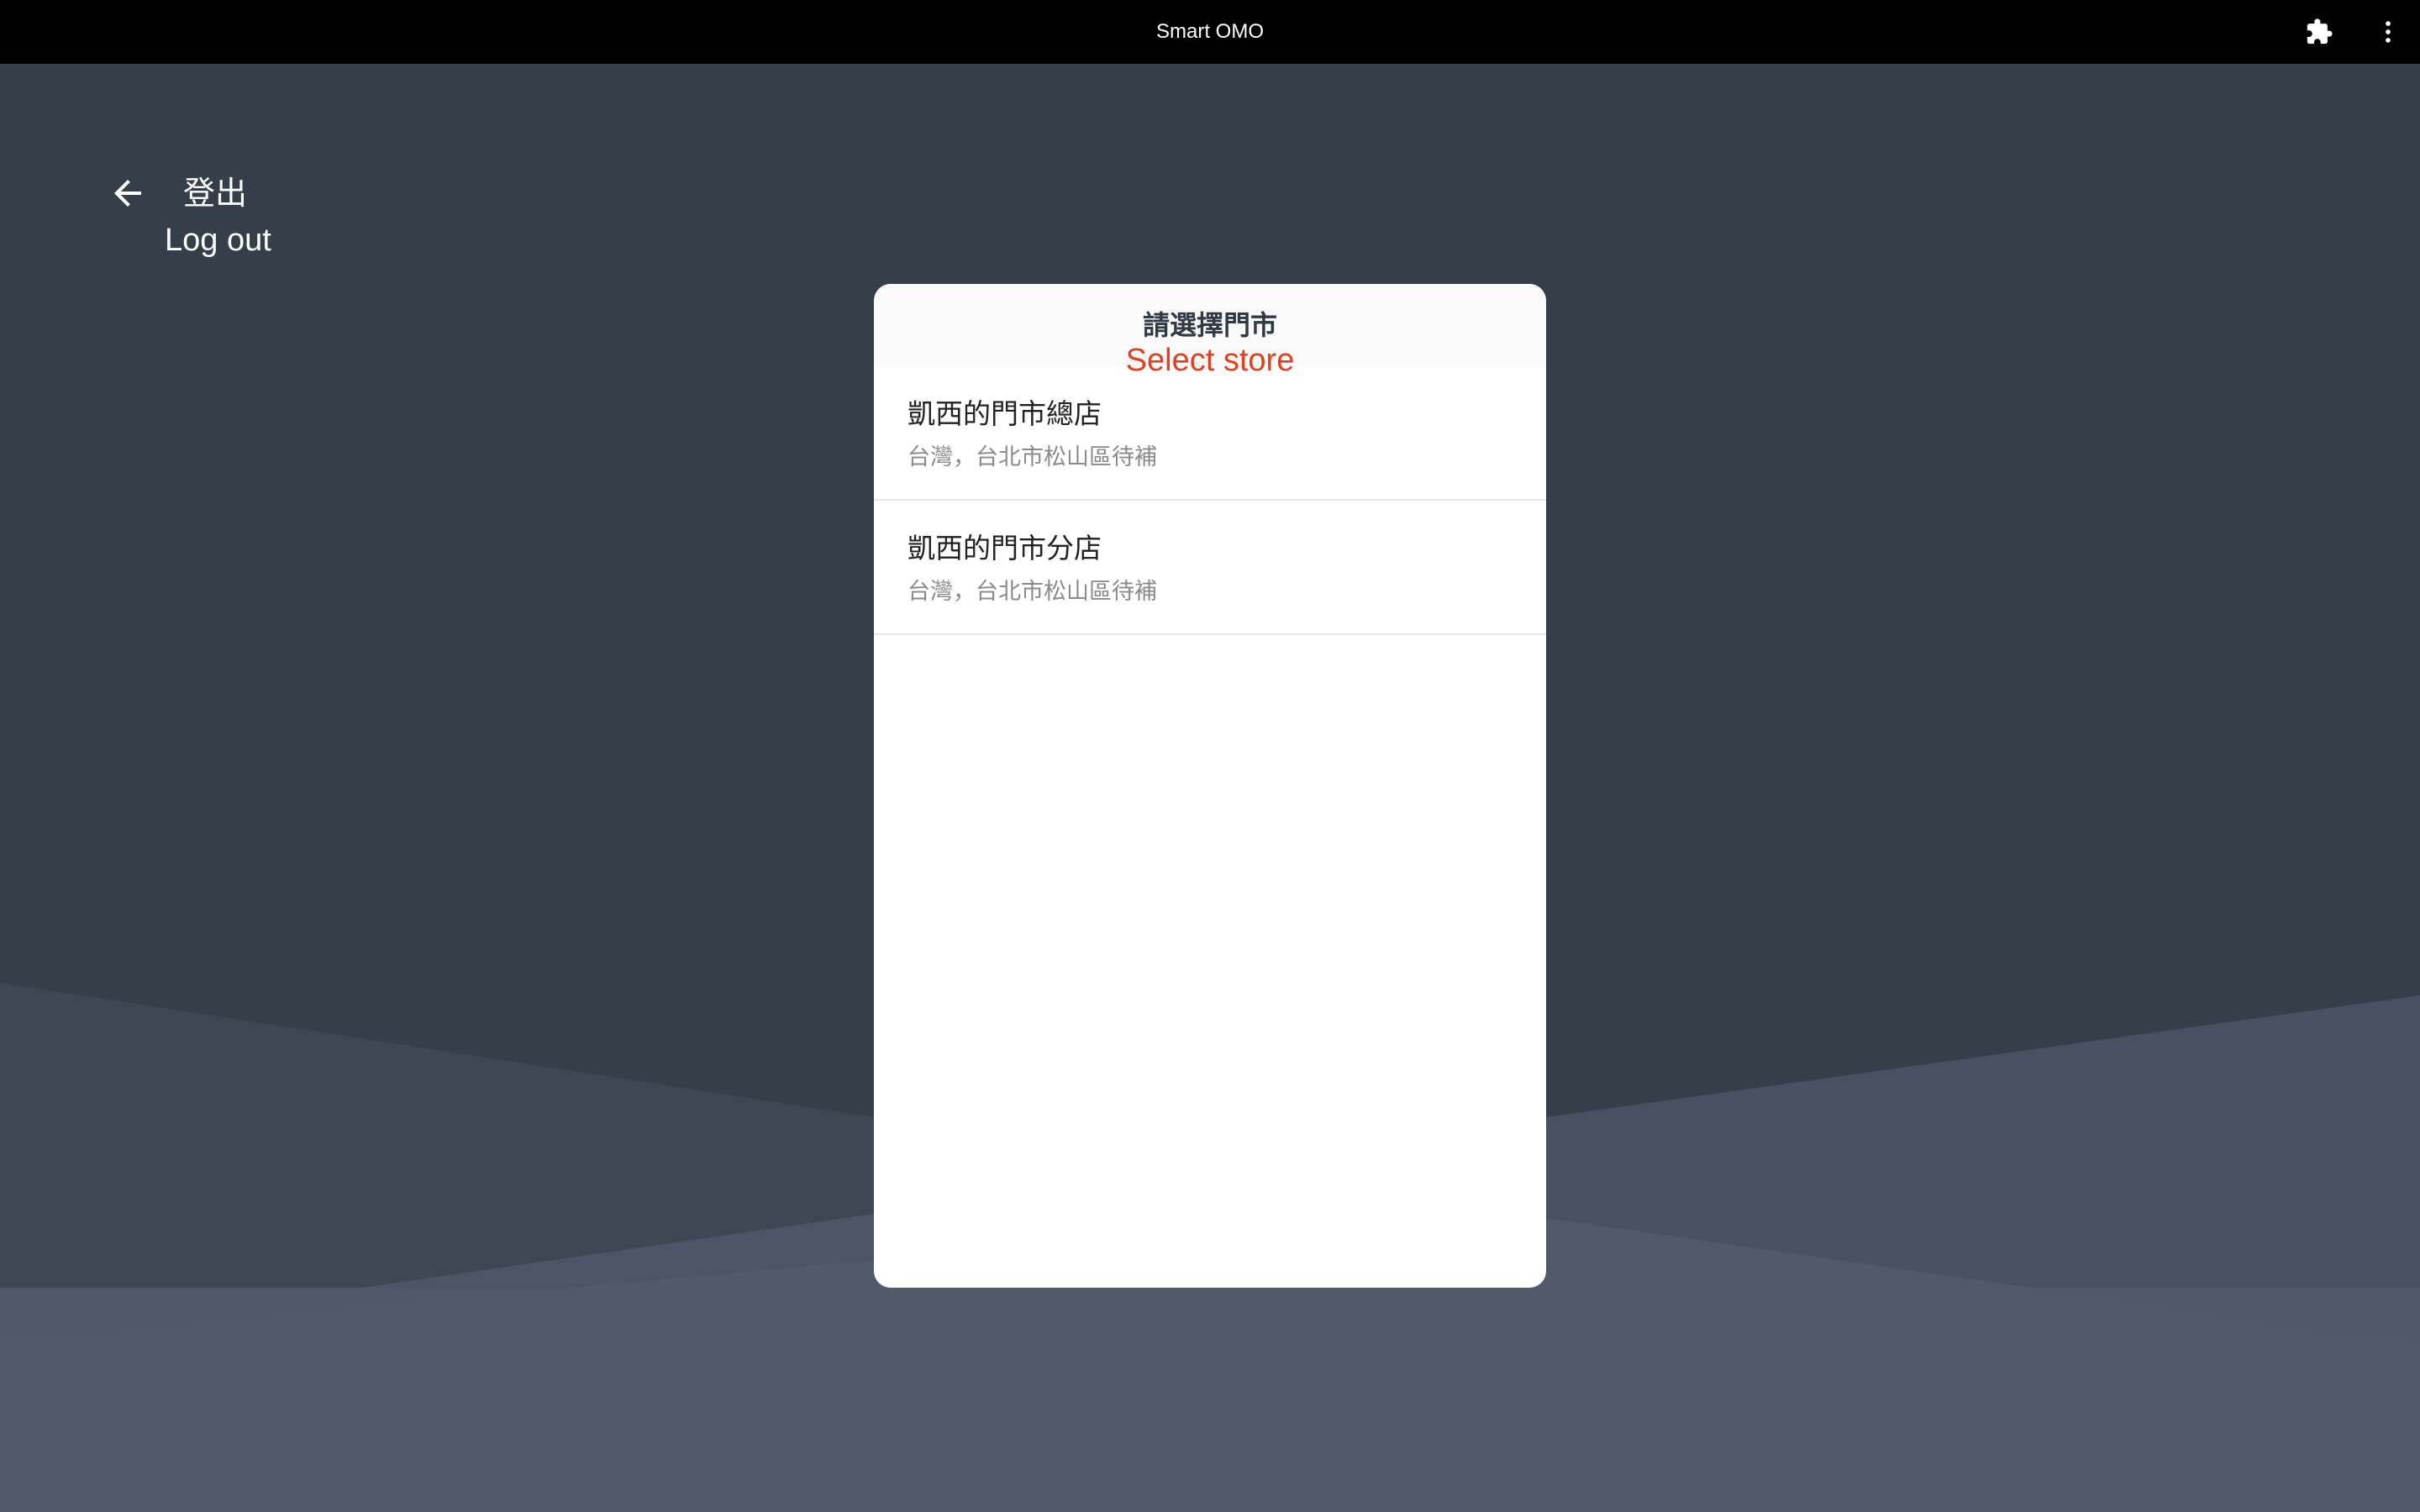  Describe the element at coordinates (1210, 433) in the screenshot. I see `store-list-item: 凱西的門市總店 台灣，台北市松山區待補` at that location.